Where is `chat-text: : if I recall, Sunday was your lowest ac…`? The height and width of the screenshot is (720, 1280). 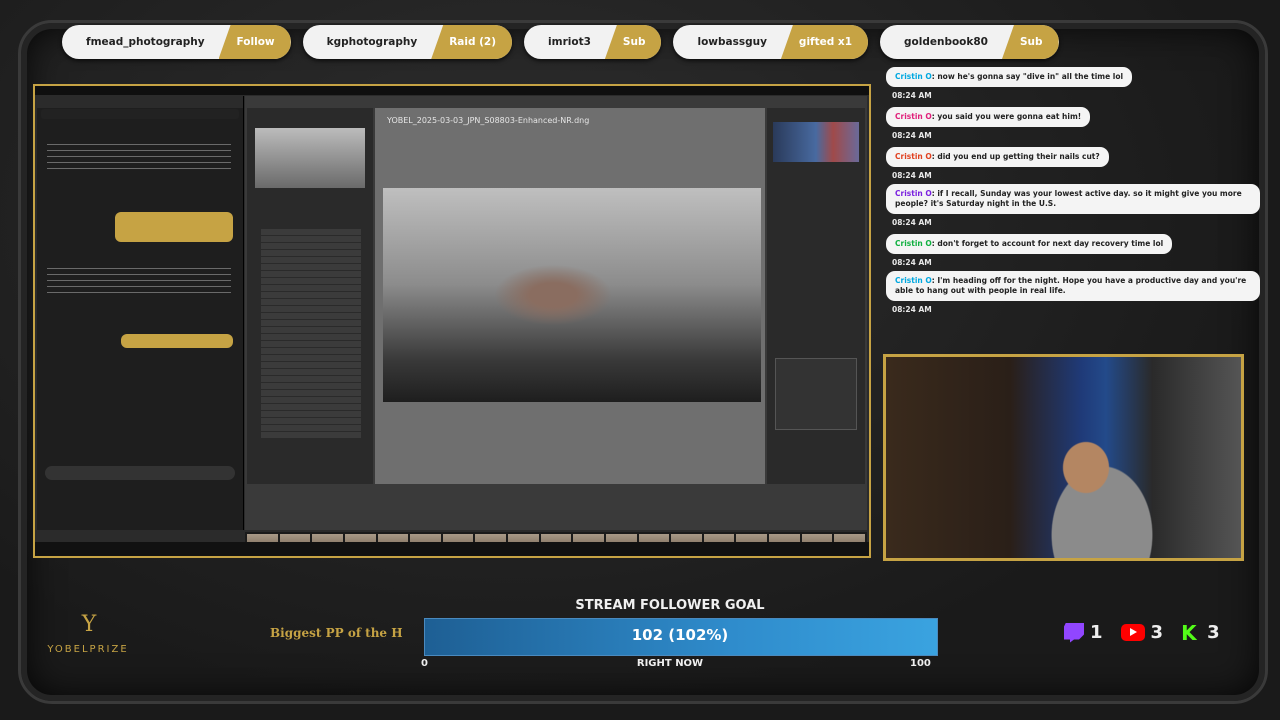 chat-text: : if I recall, Sunday was your lowest ac… is located at coordinates (1068, 198).